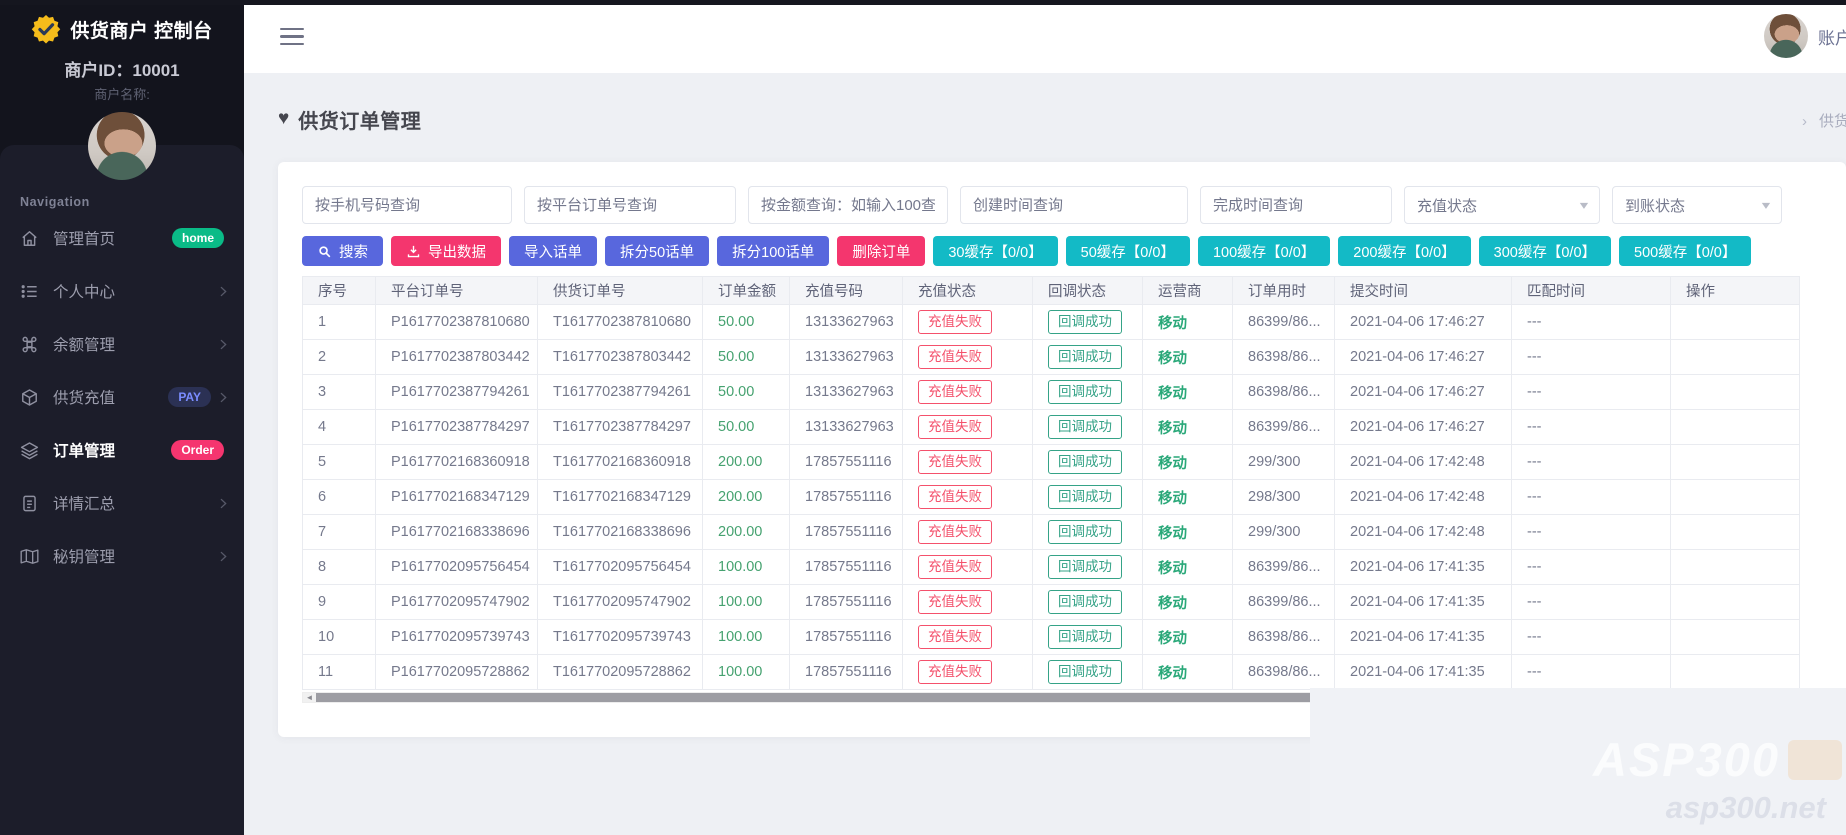  Describe the element at coordinates (1283, 532) in the screenshot. I see `cell-duration: 299/300` at that location.